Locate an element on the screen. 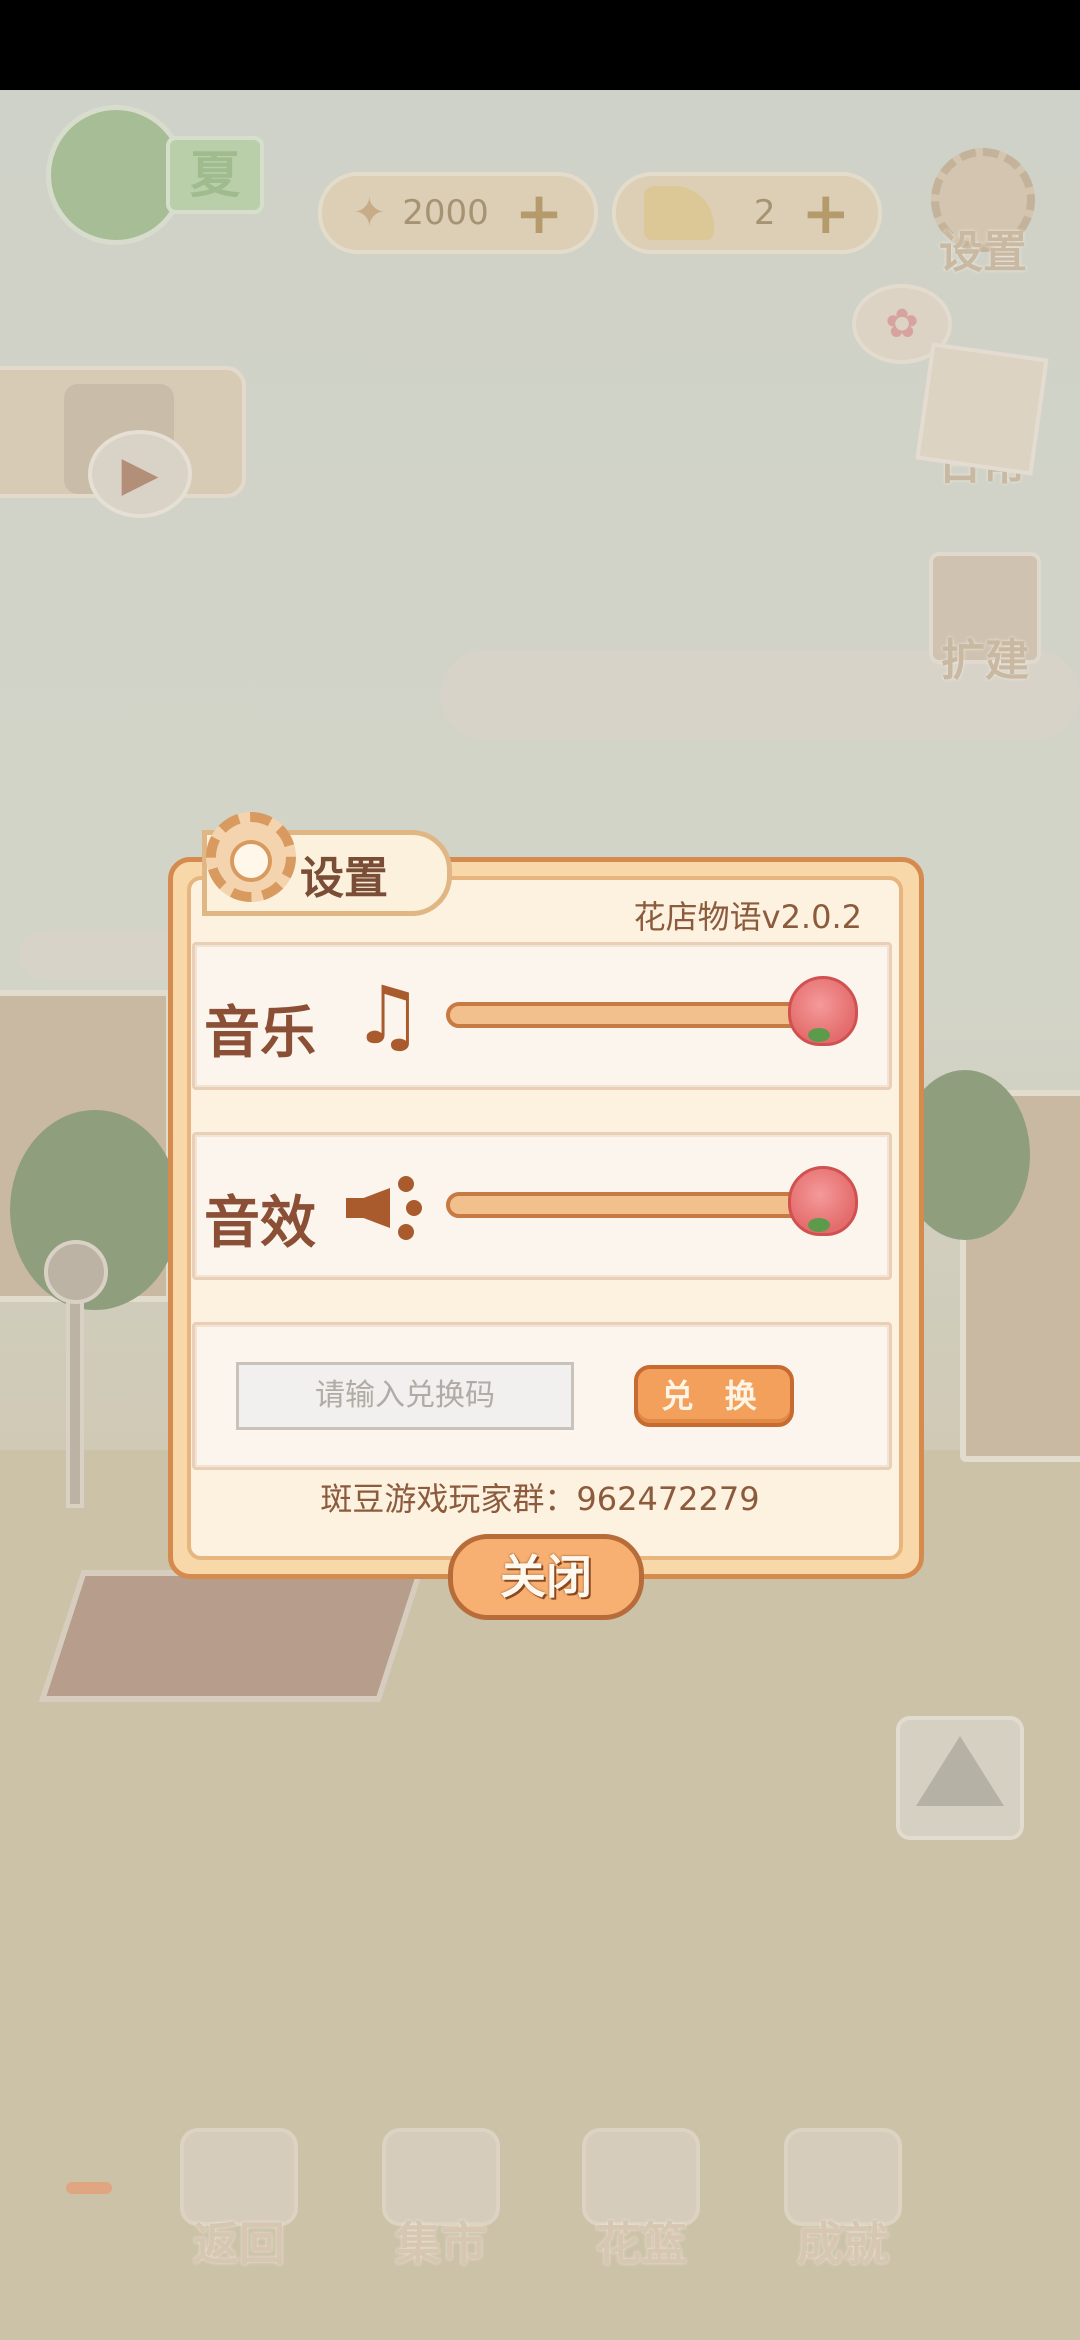  redeem-button: 兑 换 is located at coordinates (714, 1396).